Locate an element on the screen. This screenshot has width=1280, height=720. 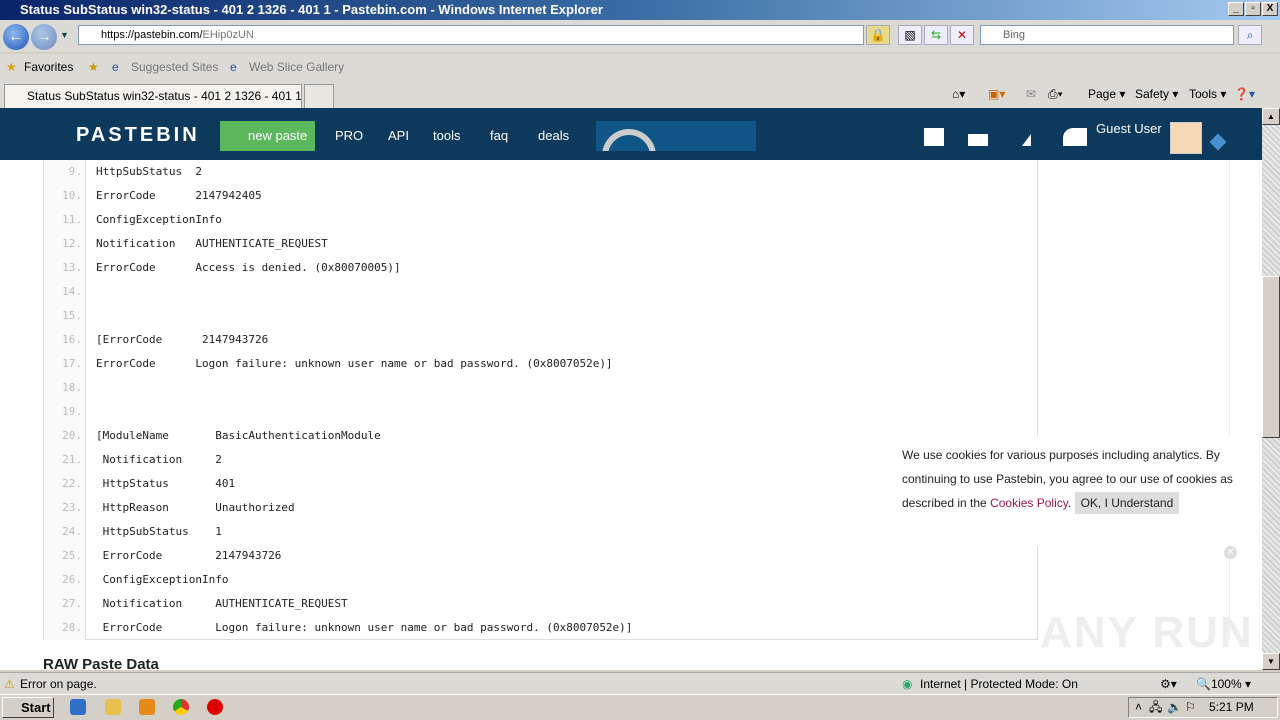
line-number: 9. is located at coordinates (75, 171).